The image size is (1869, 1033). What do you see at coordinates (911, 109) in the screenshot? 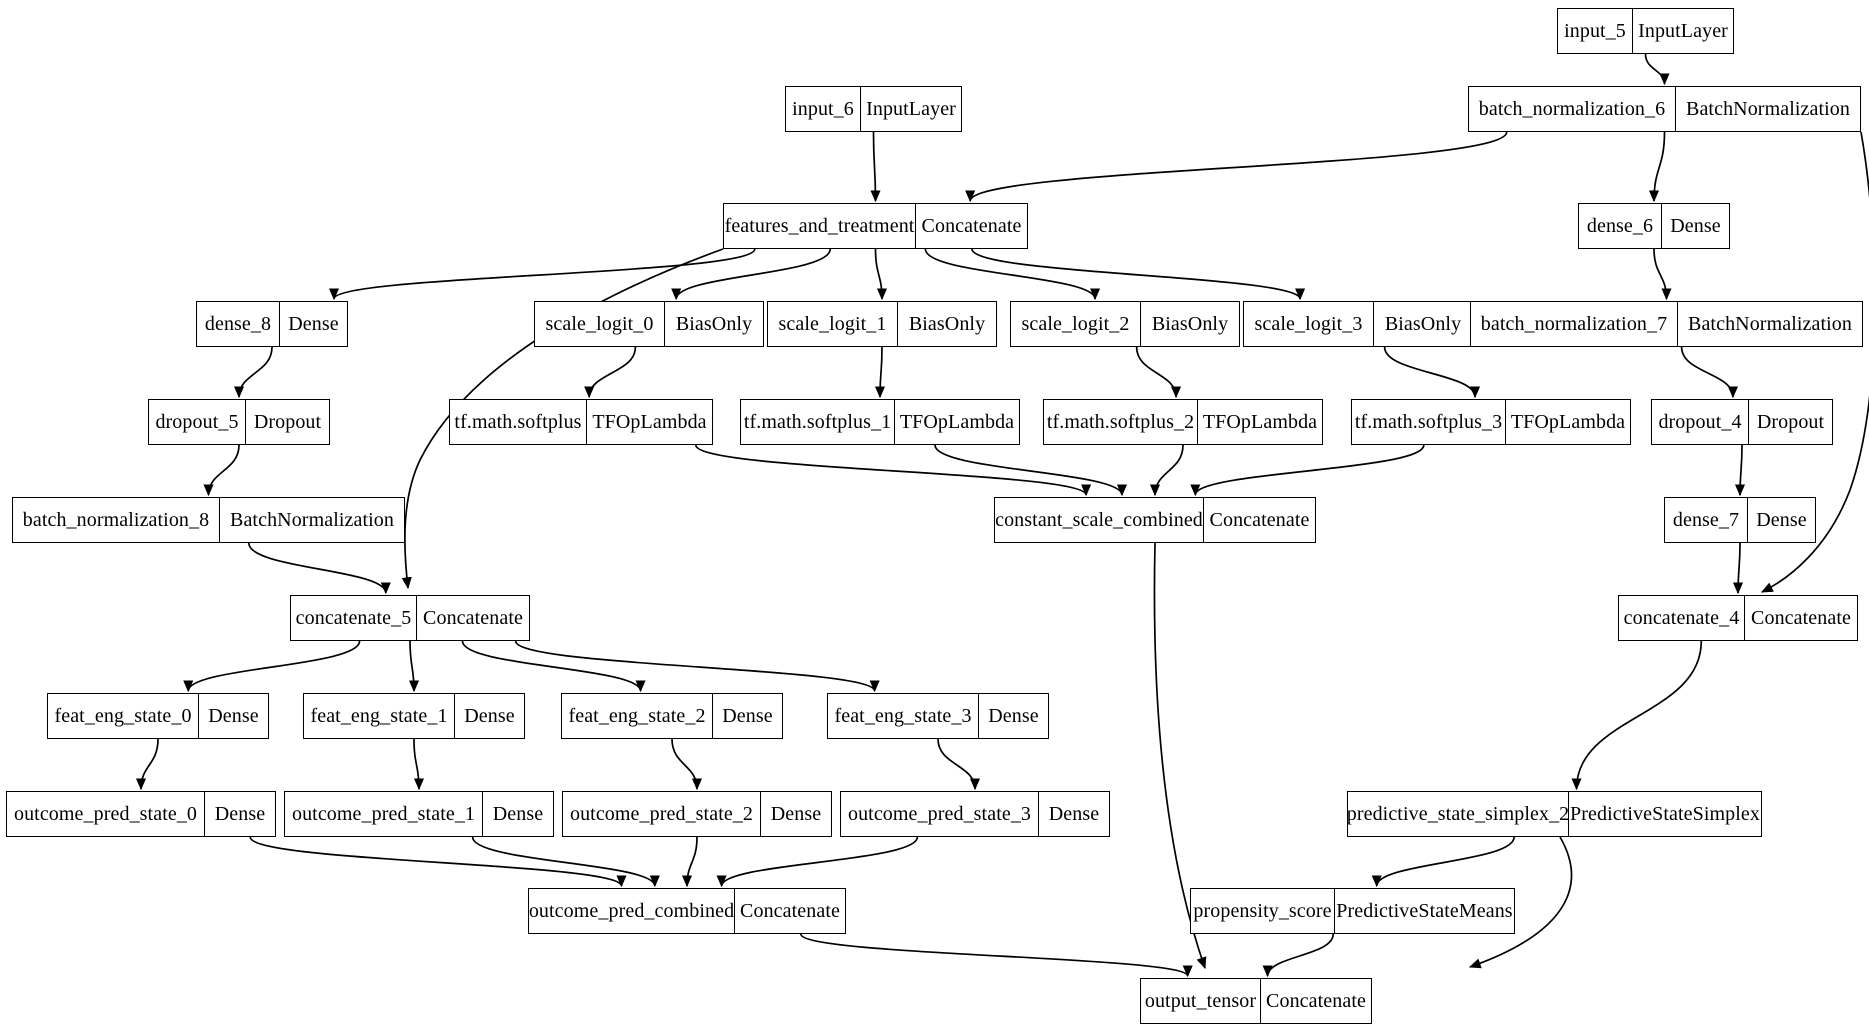
I see `node-layer-type: InputLayer` at bounding box center [911, 109].